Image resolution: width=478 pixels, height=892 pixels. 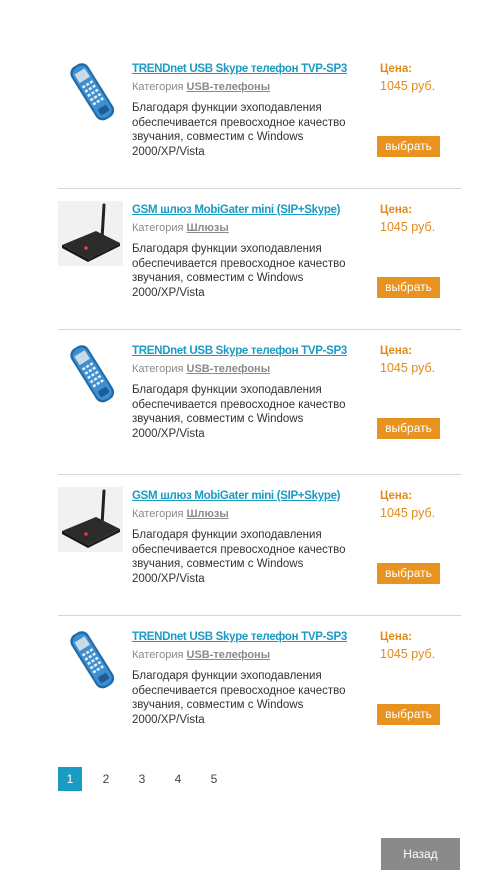 I want to click on pagination: 1 2 3 4 5, so click(x=148, y=779).